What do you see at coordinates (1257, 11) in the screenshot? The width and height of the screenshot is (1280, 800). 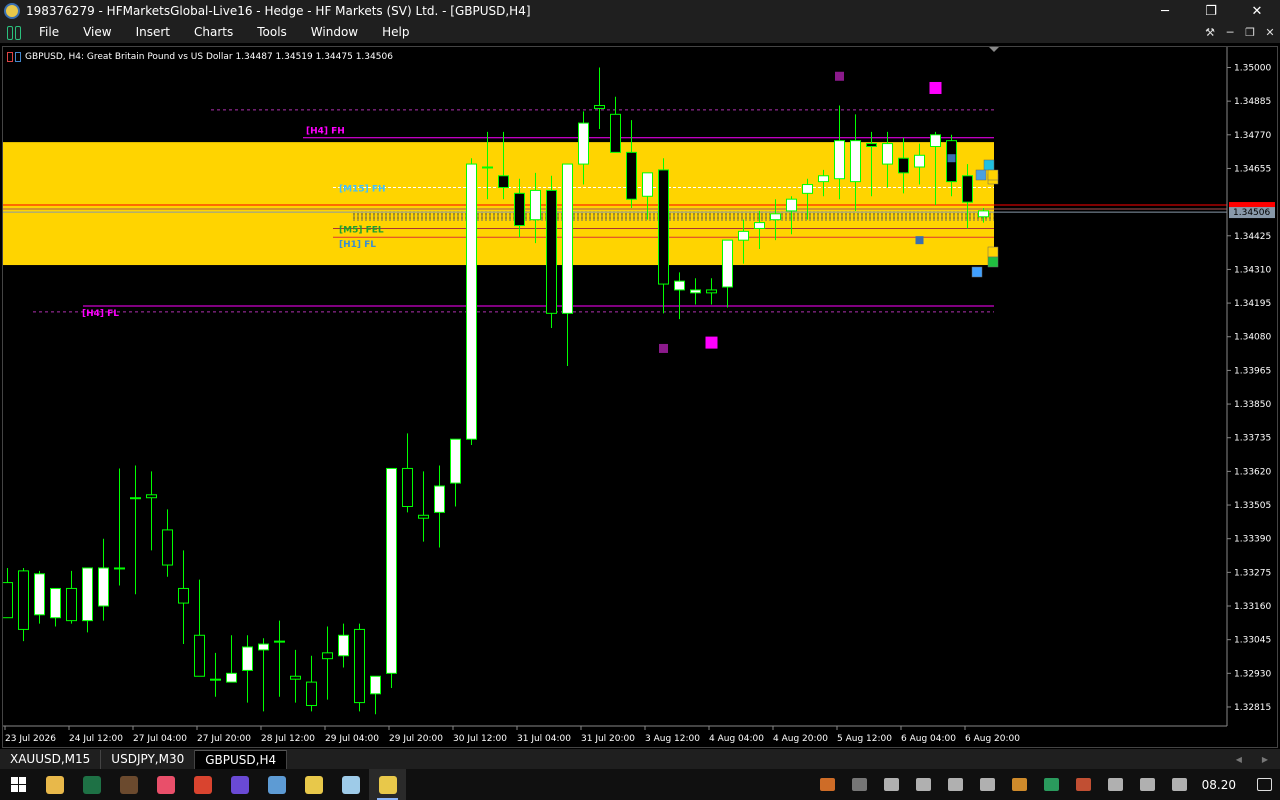 I see `close-button: ✕` at bounding box center [1257, 11].